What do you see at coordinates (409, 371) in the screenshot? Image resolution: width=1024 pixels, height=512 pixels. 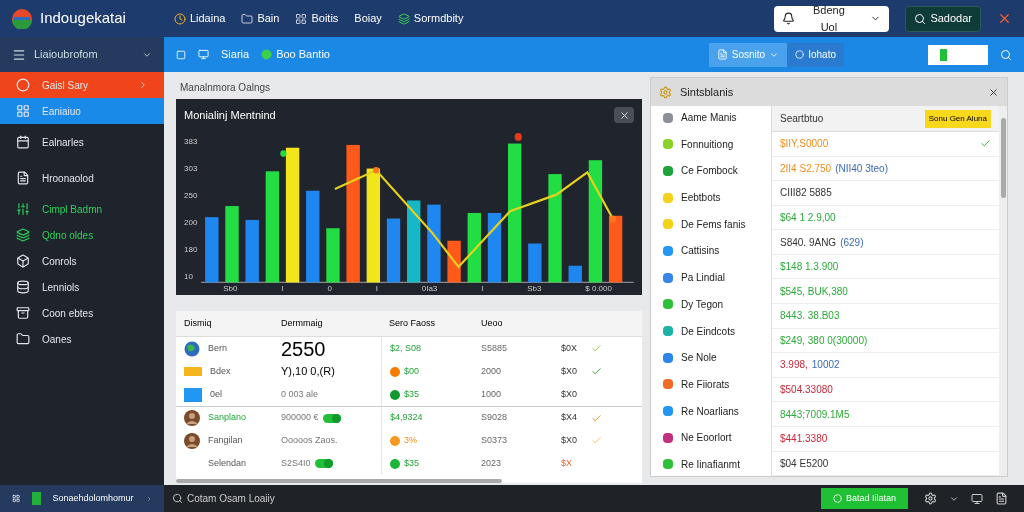 I see `table-row: Bdex Y),10 0,(R) $00 2000 $X0` at bounding box center [409, 371].